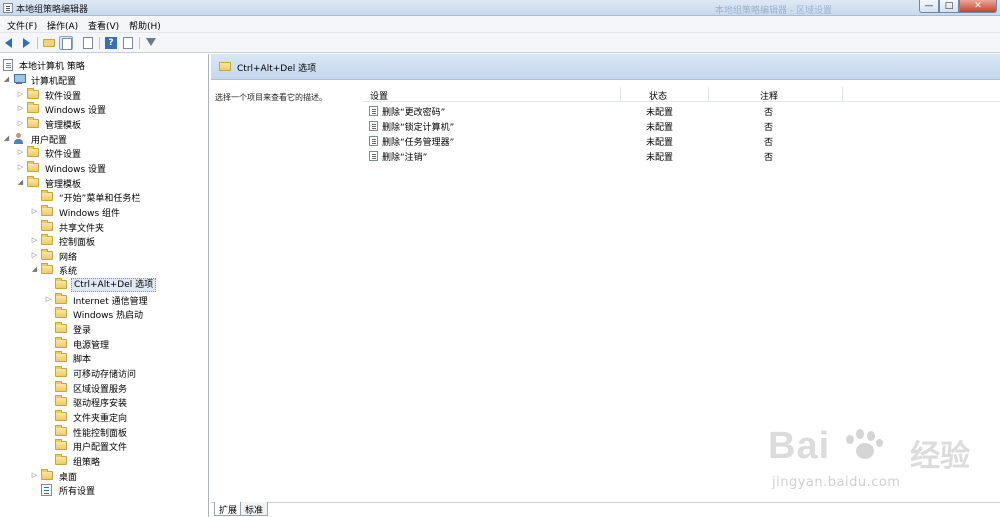 The image size is (1000, 517). What do you see at coordinates (125, 373) in the screenshot?
I see `tree-item: 可移动存储访问` at bounding box center [125, 373].